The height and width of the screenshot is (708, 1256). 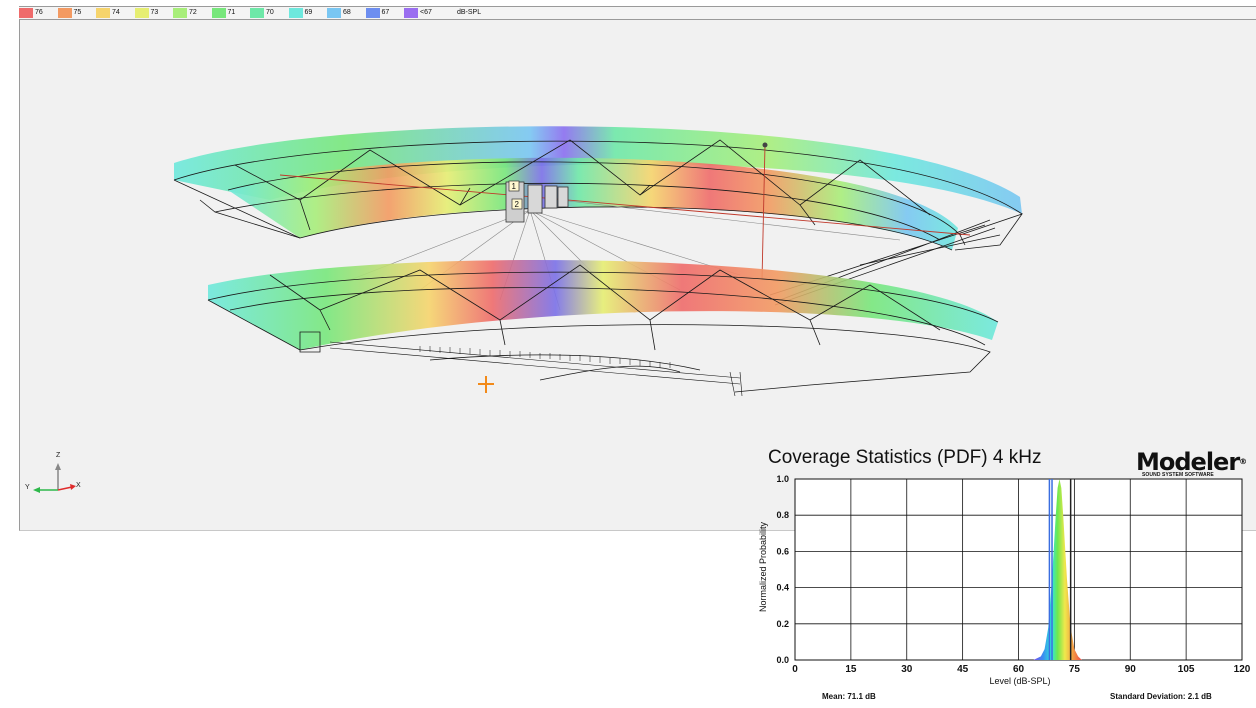 What do you see at coordinates (765, 145) in the screenshot?
I see `upper-speaker-node` at bounding box center [765, 145].